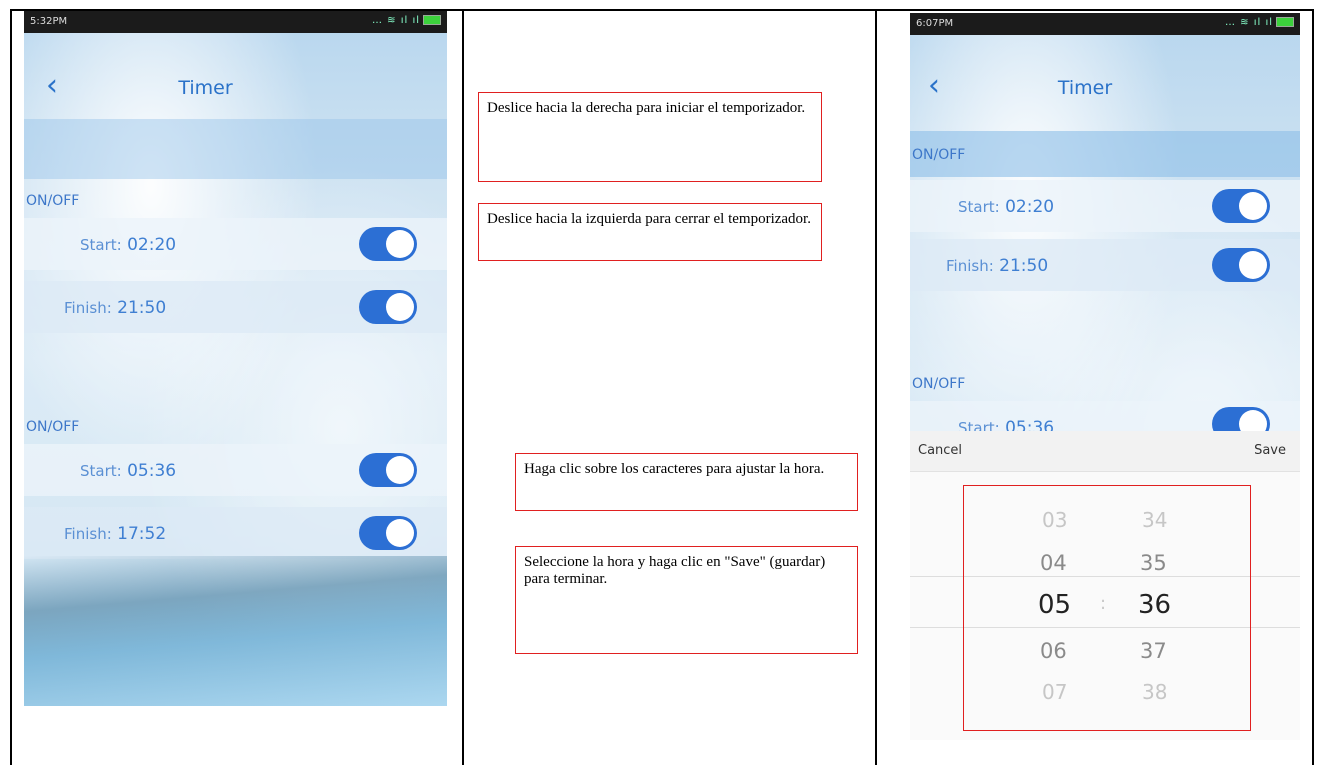 This screenshot has height=765, width=1319. Describe the element at coordinates (235, 533) in the screenshot. I see `timer-row-finish: Finish: 17:52` at that location.